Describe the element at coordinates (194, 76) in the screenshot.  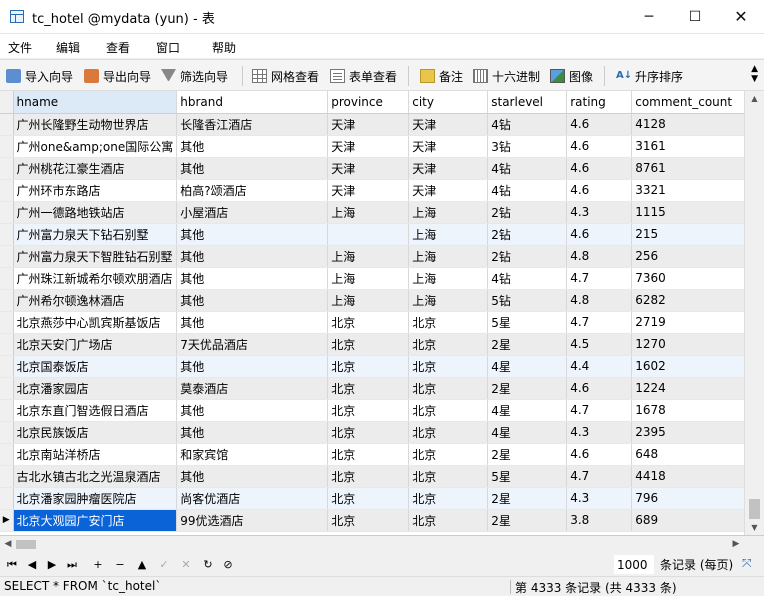
I see `filter-wizard-button: 筛选向导` at that location.